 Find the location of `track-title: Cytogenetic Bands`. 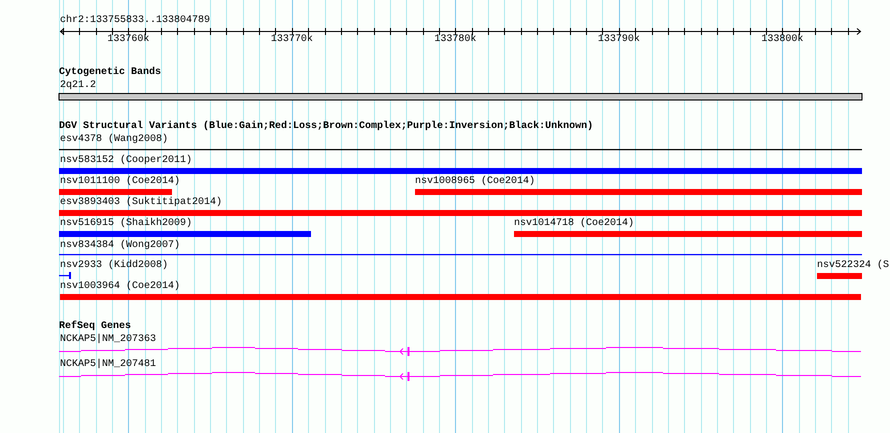

track-title: Cytogenetic Bands is located at coordinates (110, 73).